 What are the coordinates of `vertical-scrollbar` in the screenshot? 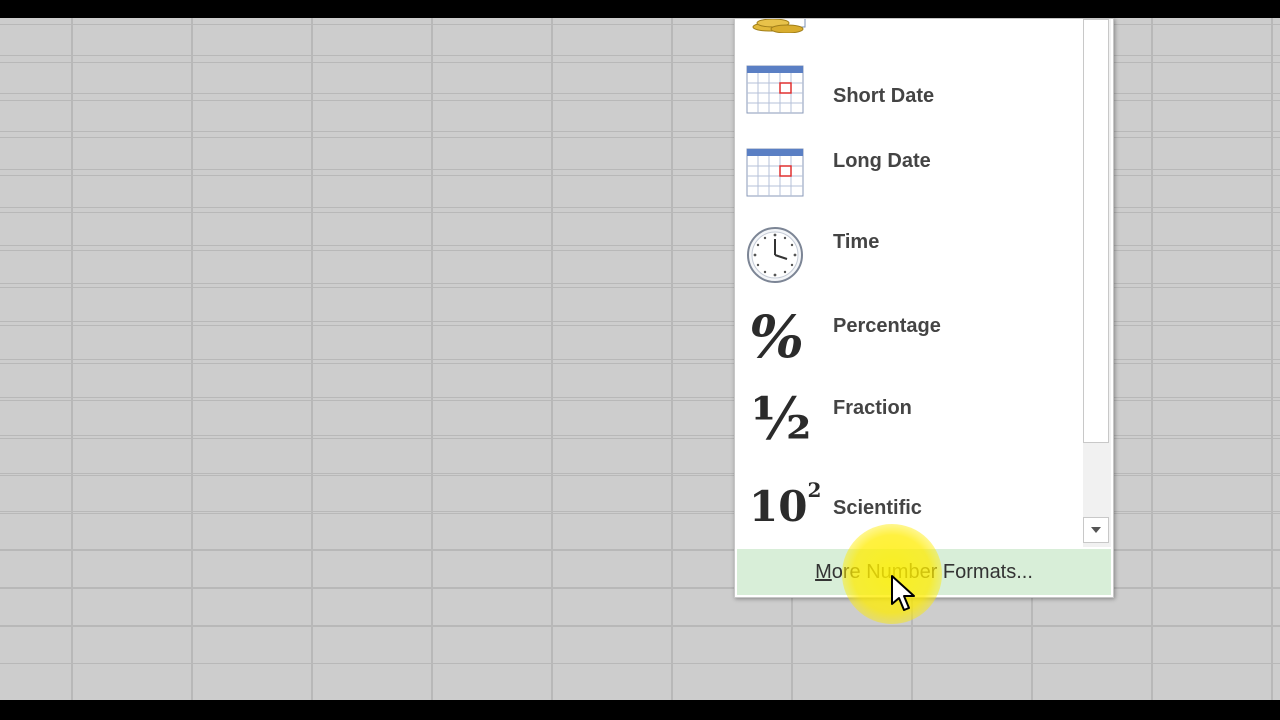 It's located at (1097, 283).